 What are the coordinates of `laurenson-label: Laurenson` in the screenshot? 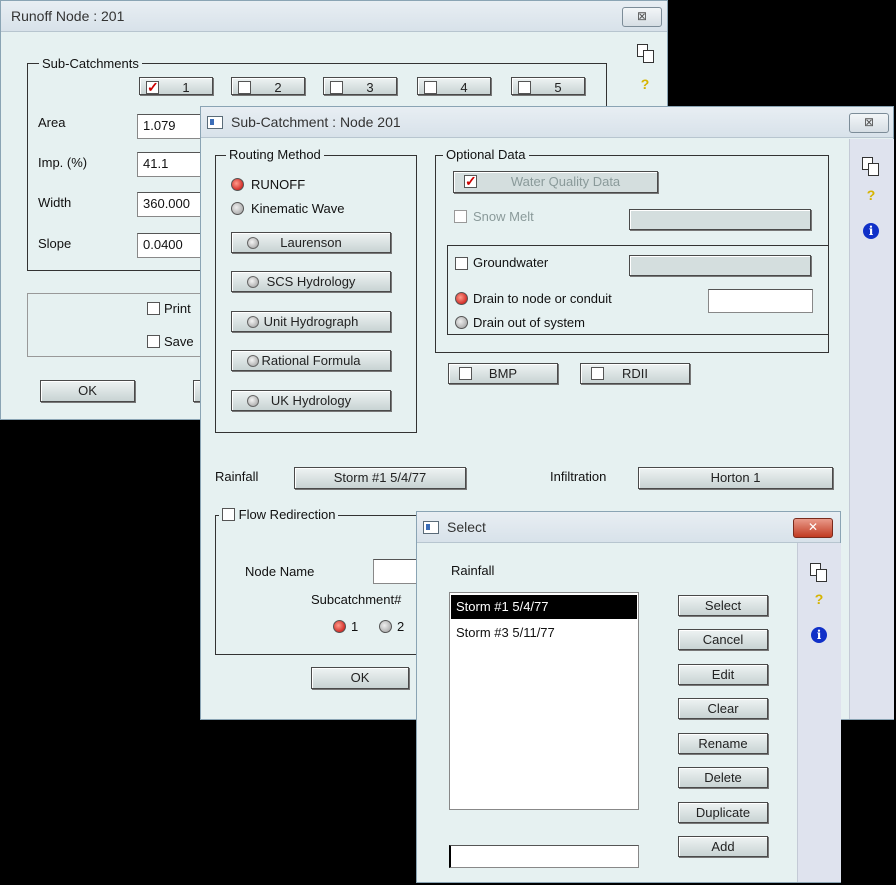 It's located at (311, 242).